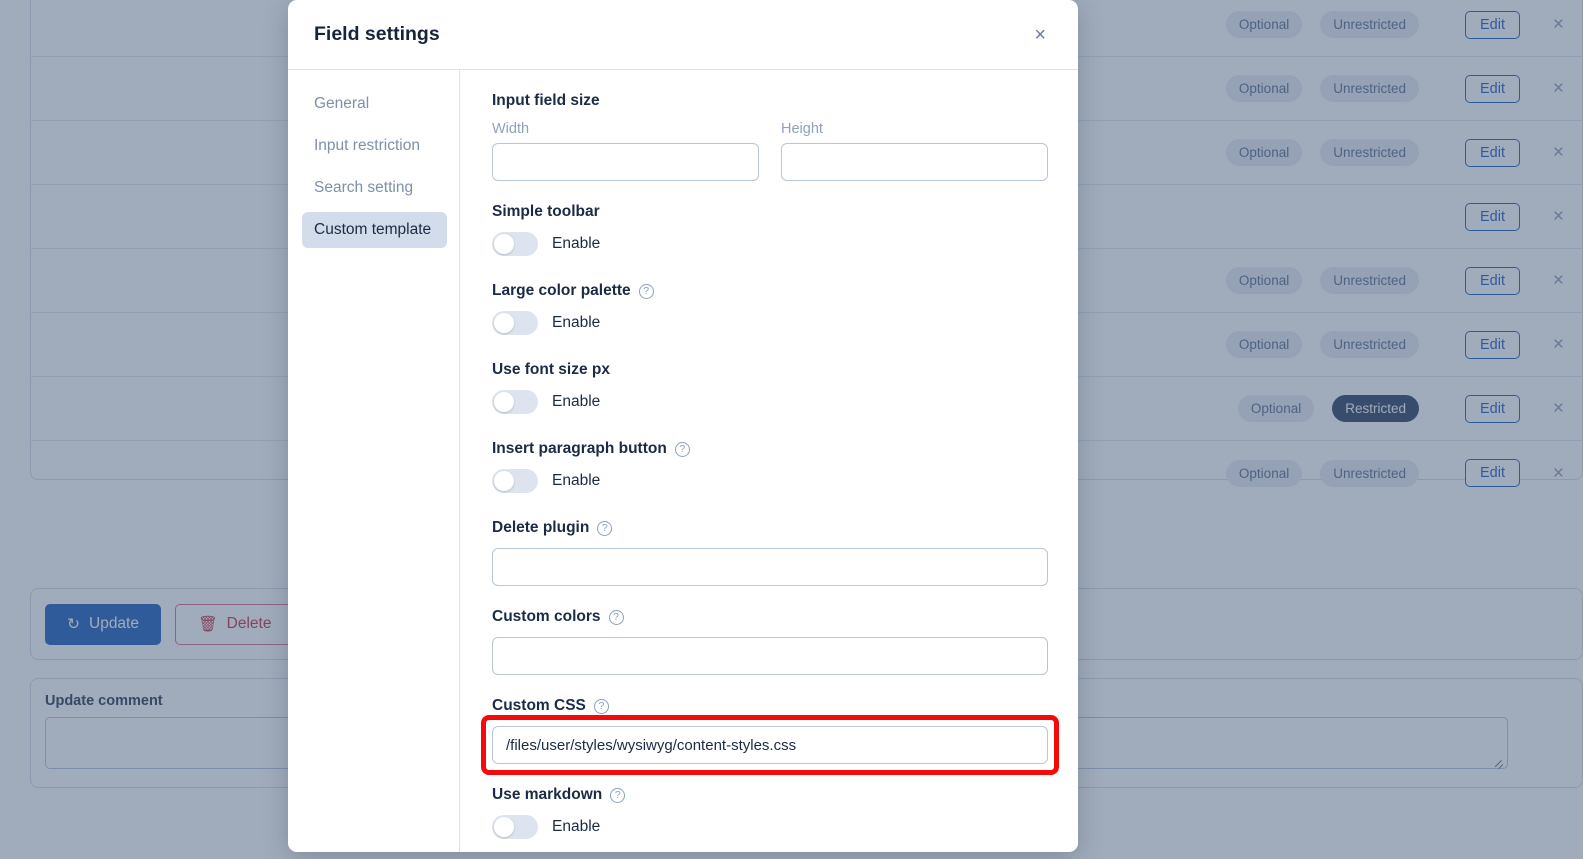 The height and width of the screenshot is (859, 1583). I want to click on large-color-palette-section: Large color palette ? Enable, so click(770, 308).